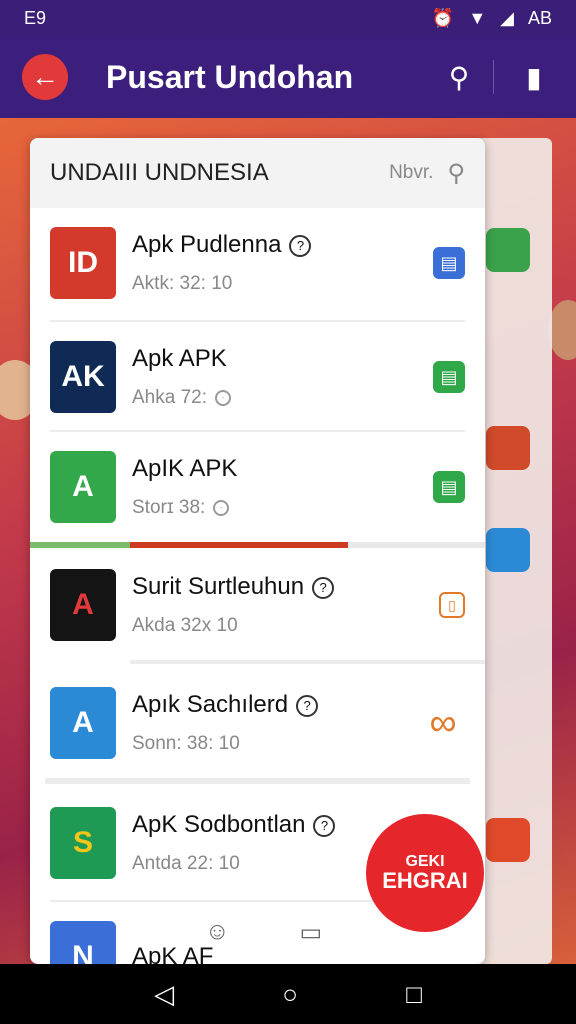  I want to click on nav-recents-icon: □, so click(414, 994).